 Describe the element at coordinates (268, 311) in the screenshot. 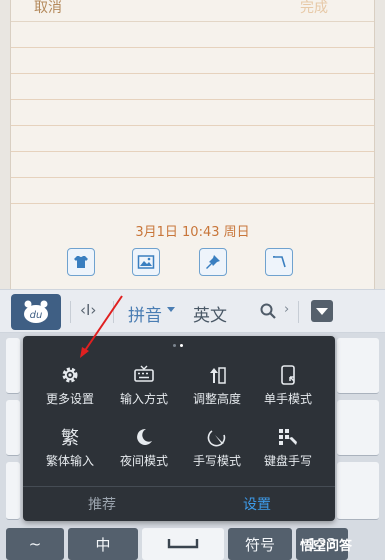

I see `search-icon` at that location.